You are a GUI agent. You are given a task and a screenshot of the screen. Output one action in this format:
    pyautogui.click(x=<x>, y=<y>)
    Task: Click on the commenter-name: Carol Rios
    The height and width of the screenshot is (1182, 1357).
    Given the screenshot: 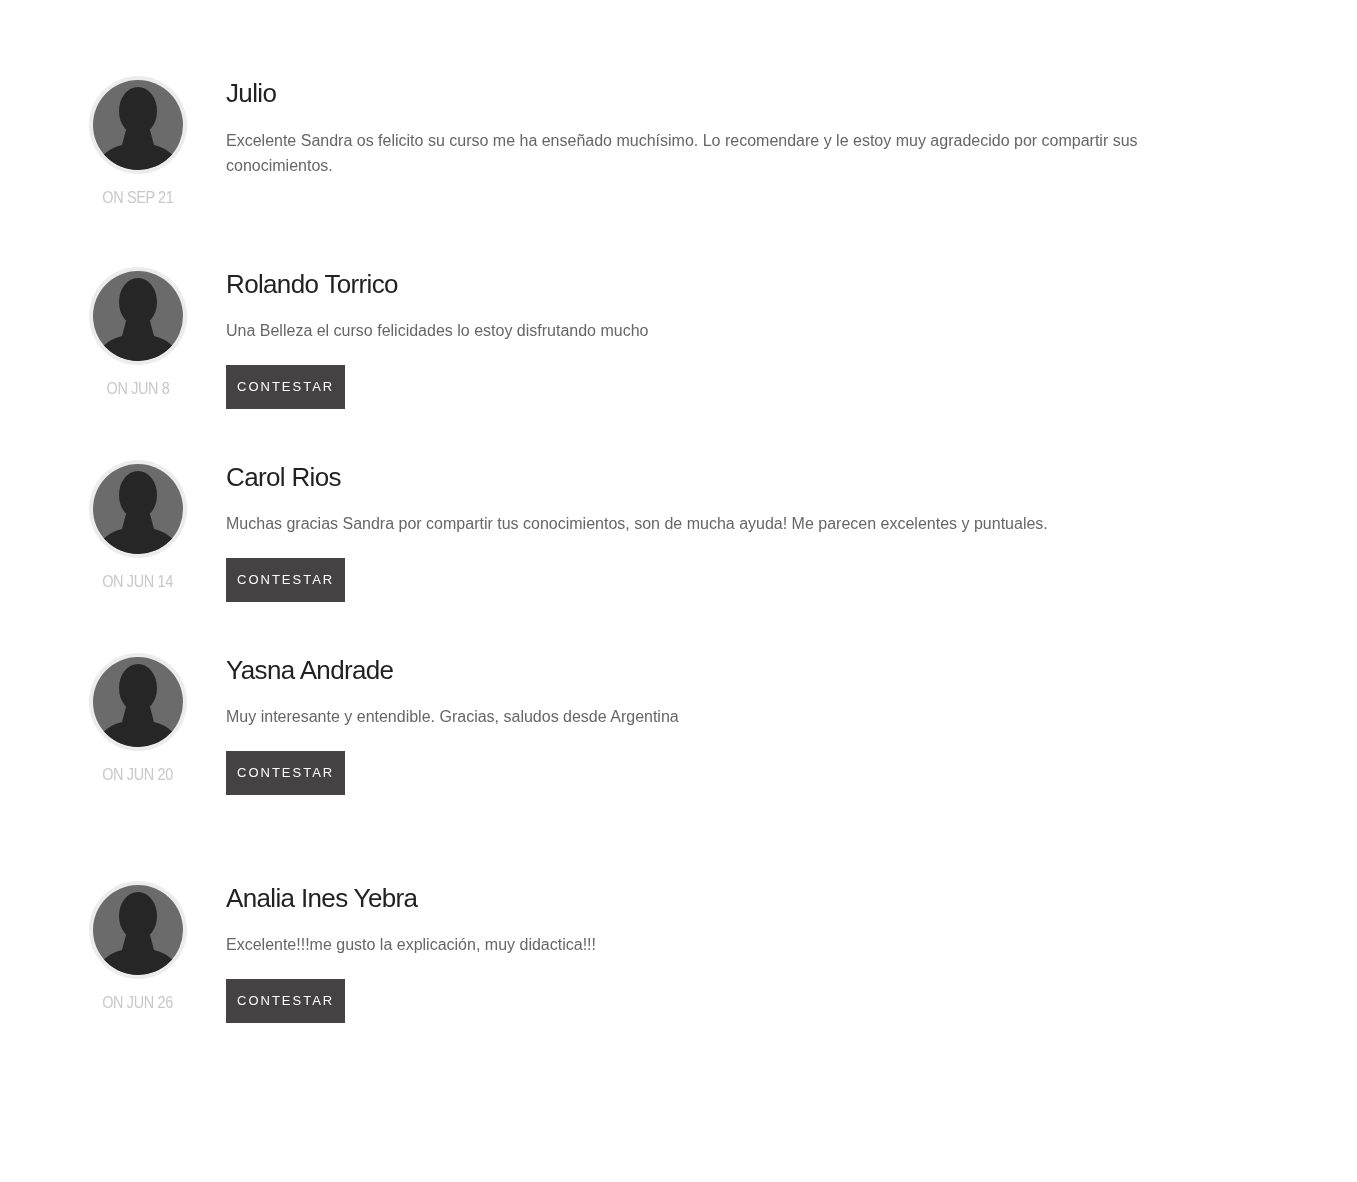 What is the action you would take?
    pyautogui.click(x=283, y=476)
    